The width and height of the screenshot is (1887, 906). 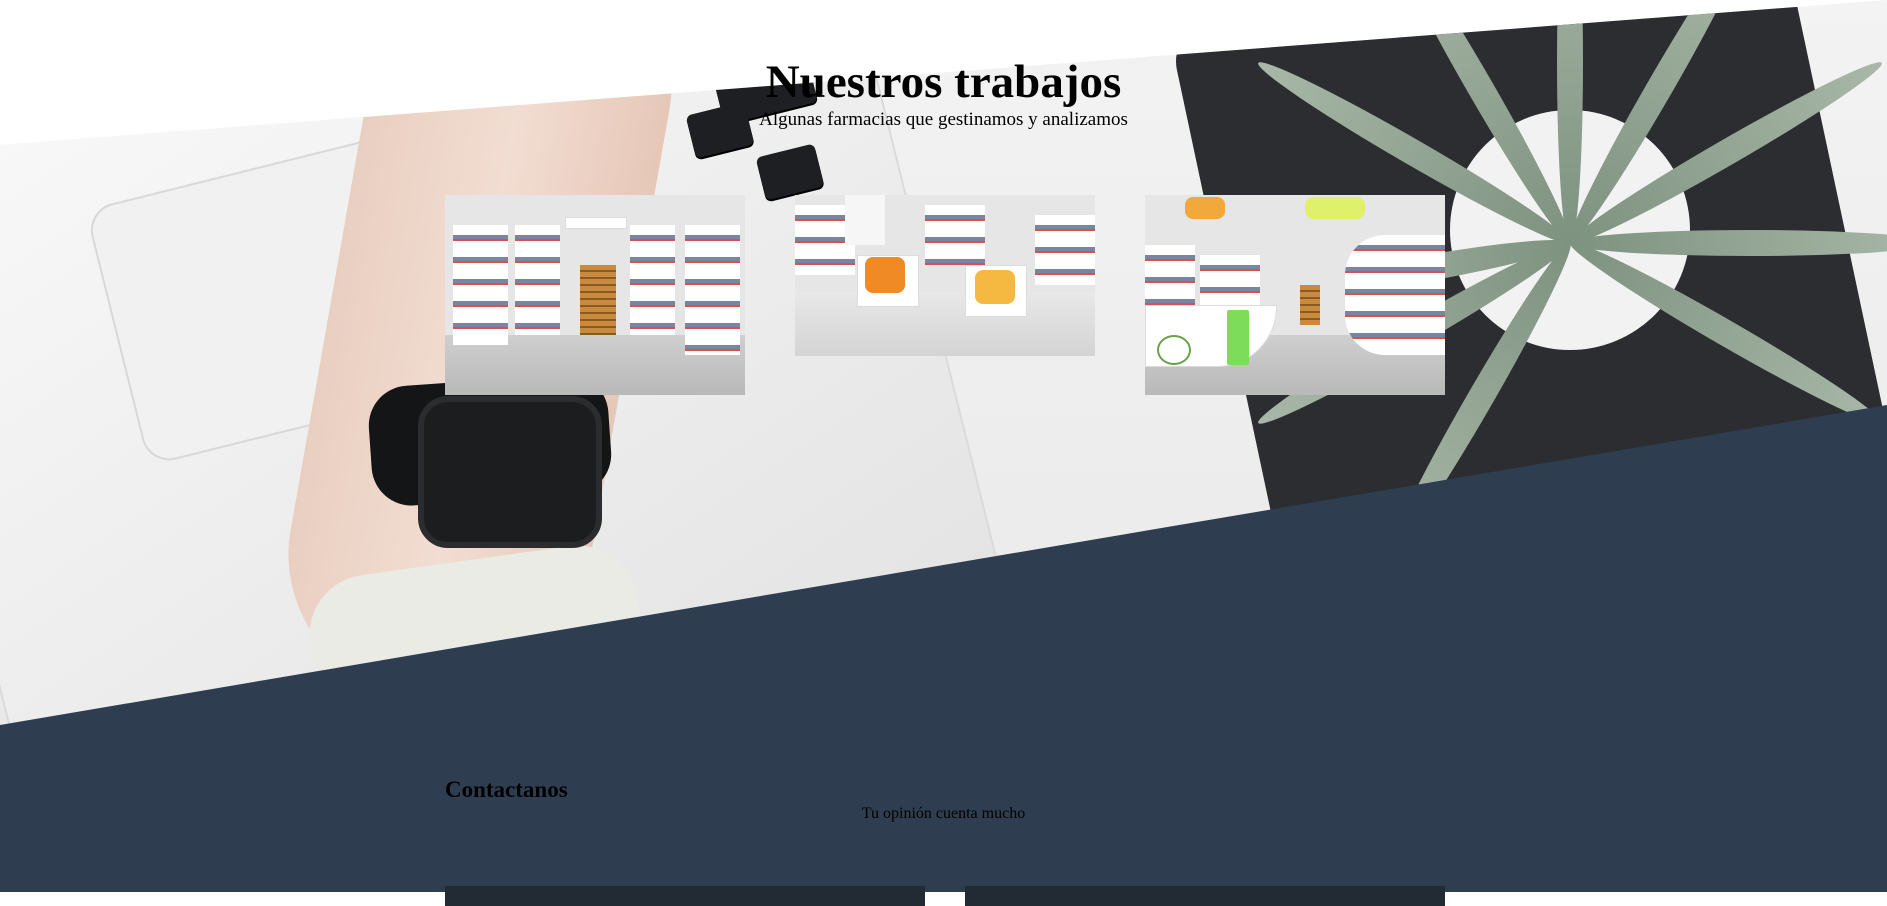 I want to click on contact-email-field, so click(x=1205, y=896).